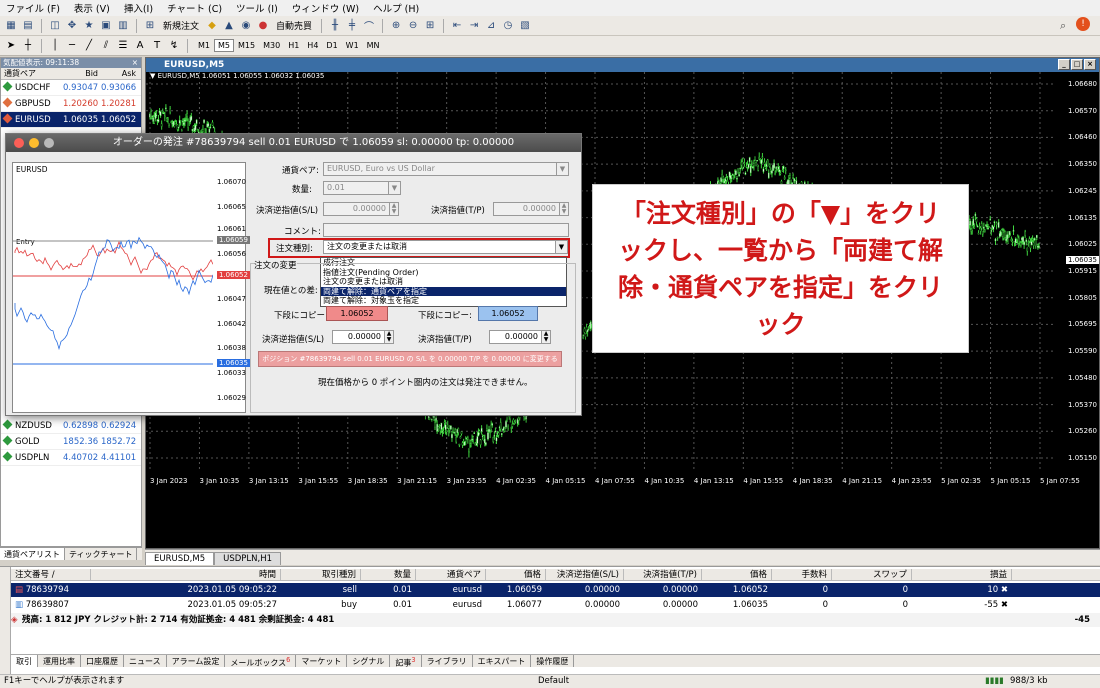 Image resolution: width=1100 pixels, height=688 pixels. I want to click on terminal-tab: アラーム設定, so click(196, 661).